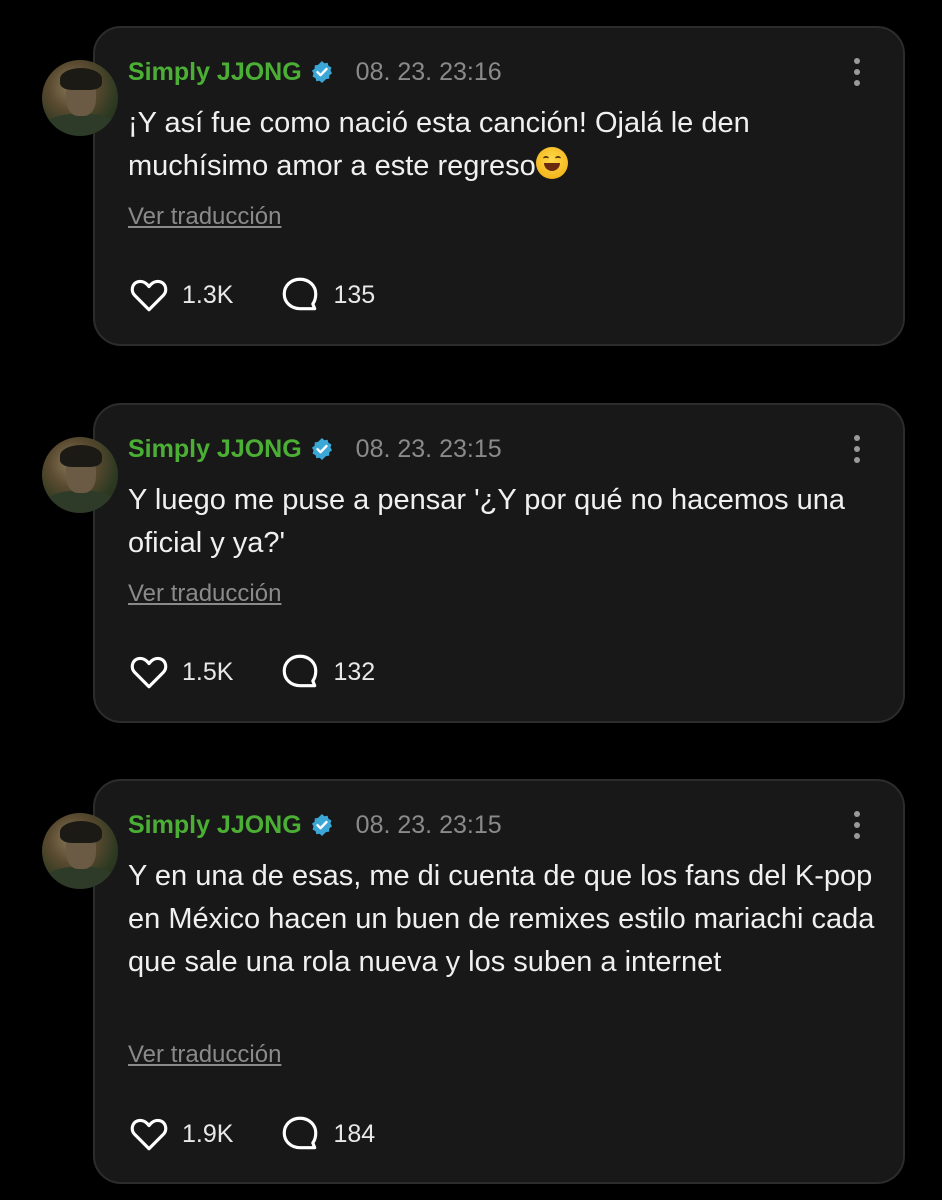  I want to click on like-button: 1.5K, so click(180, 672).